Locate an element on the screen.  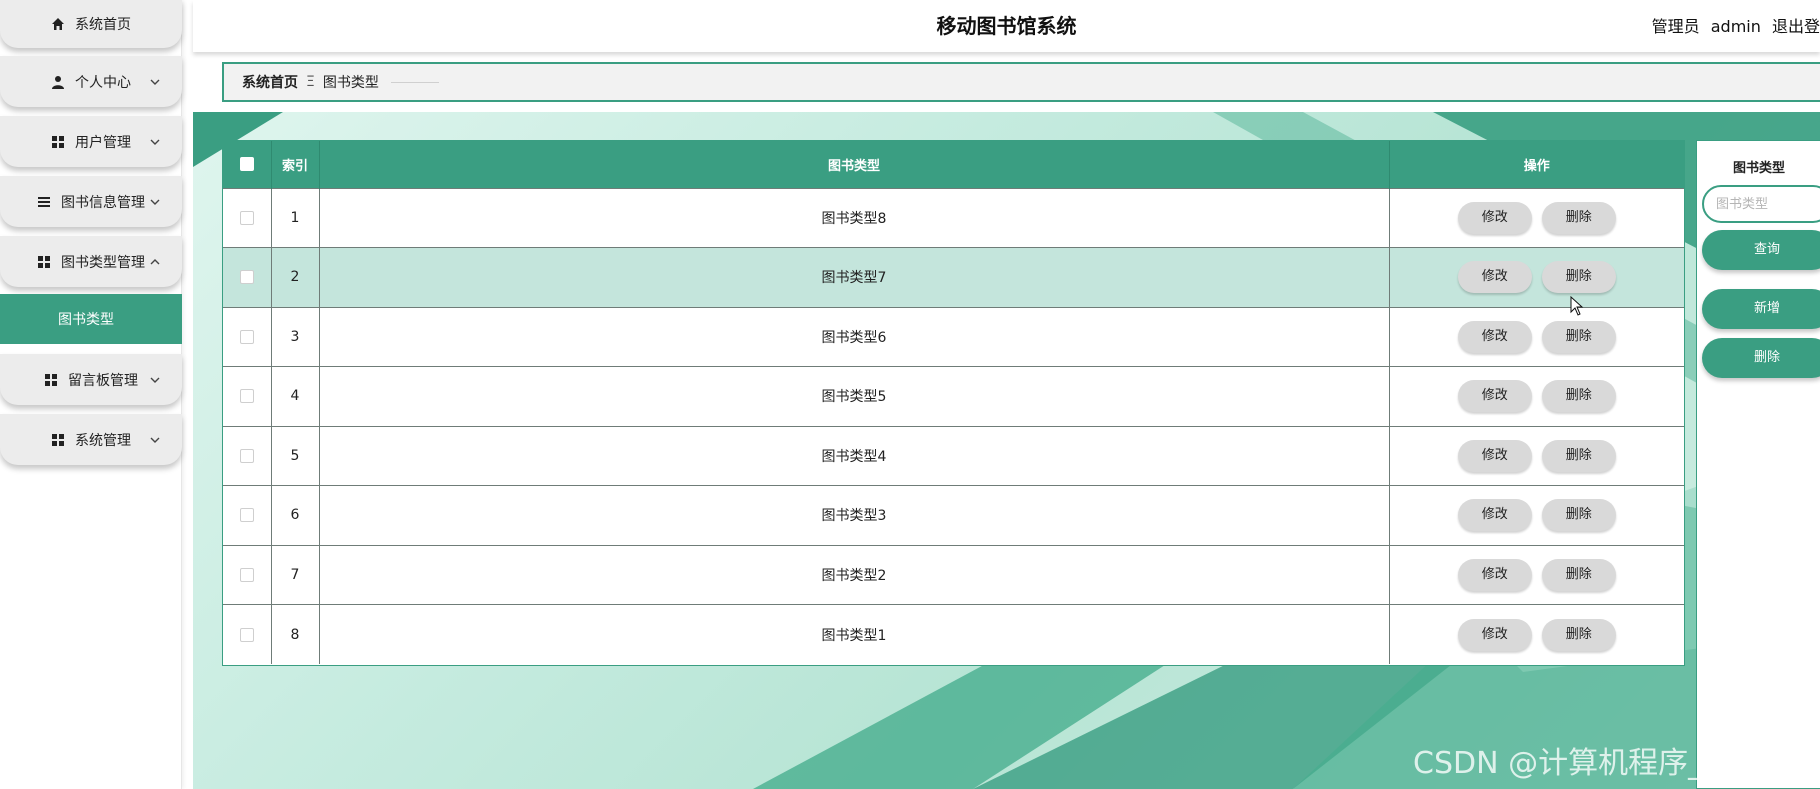
sidebar-item-user-management: 用户管理 is located at coordinates (91, 141).